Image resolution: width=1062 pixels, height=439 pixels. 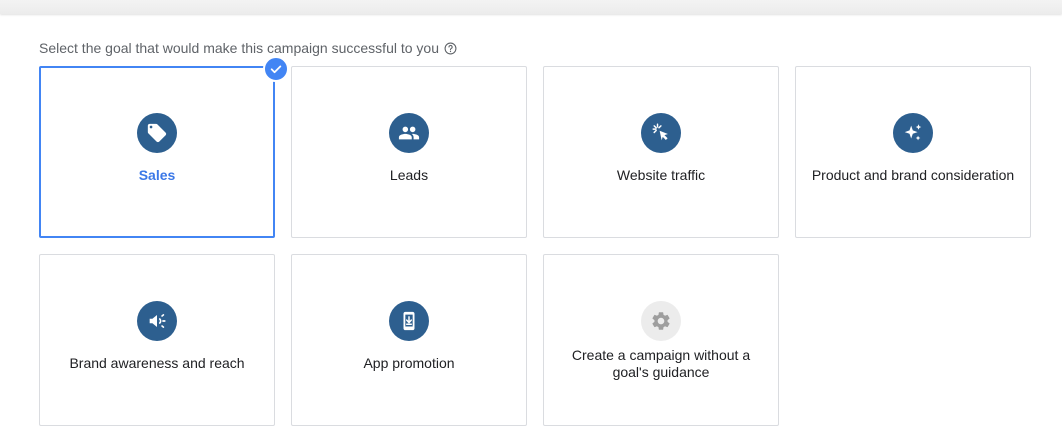 I want to click on megaphone-icon, so click(x=157, y=321).